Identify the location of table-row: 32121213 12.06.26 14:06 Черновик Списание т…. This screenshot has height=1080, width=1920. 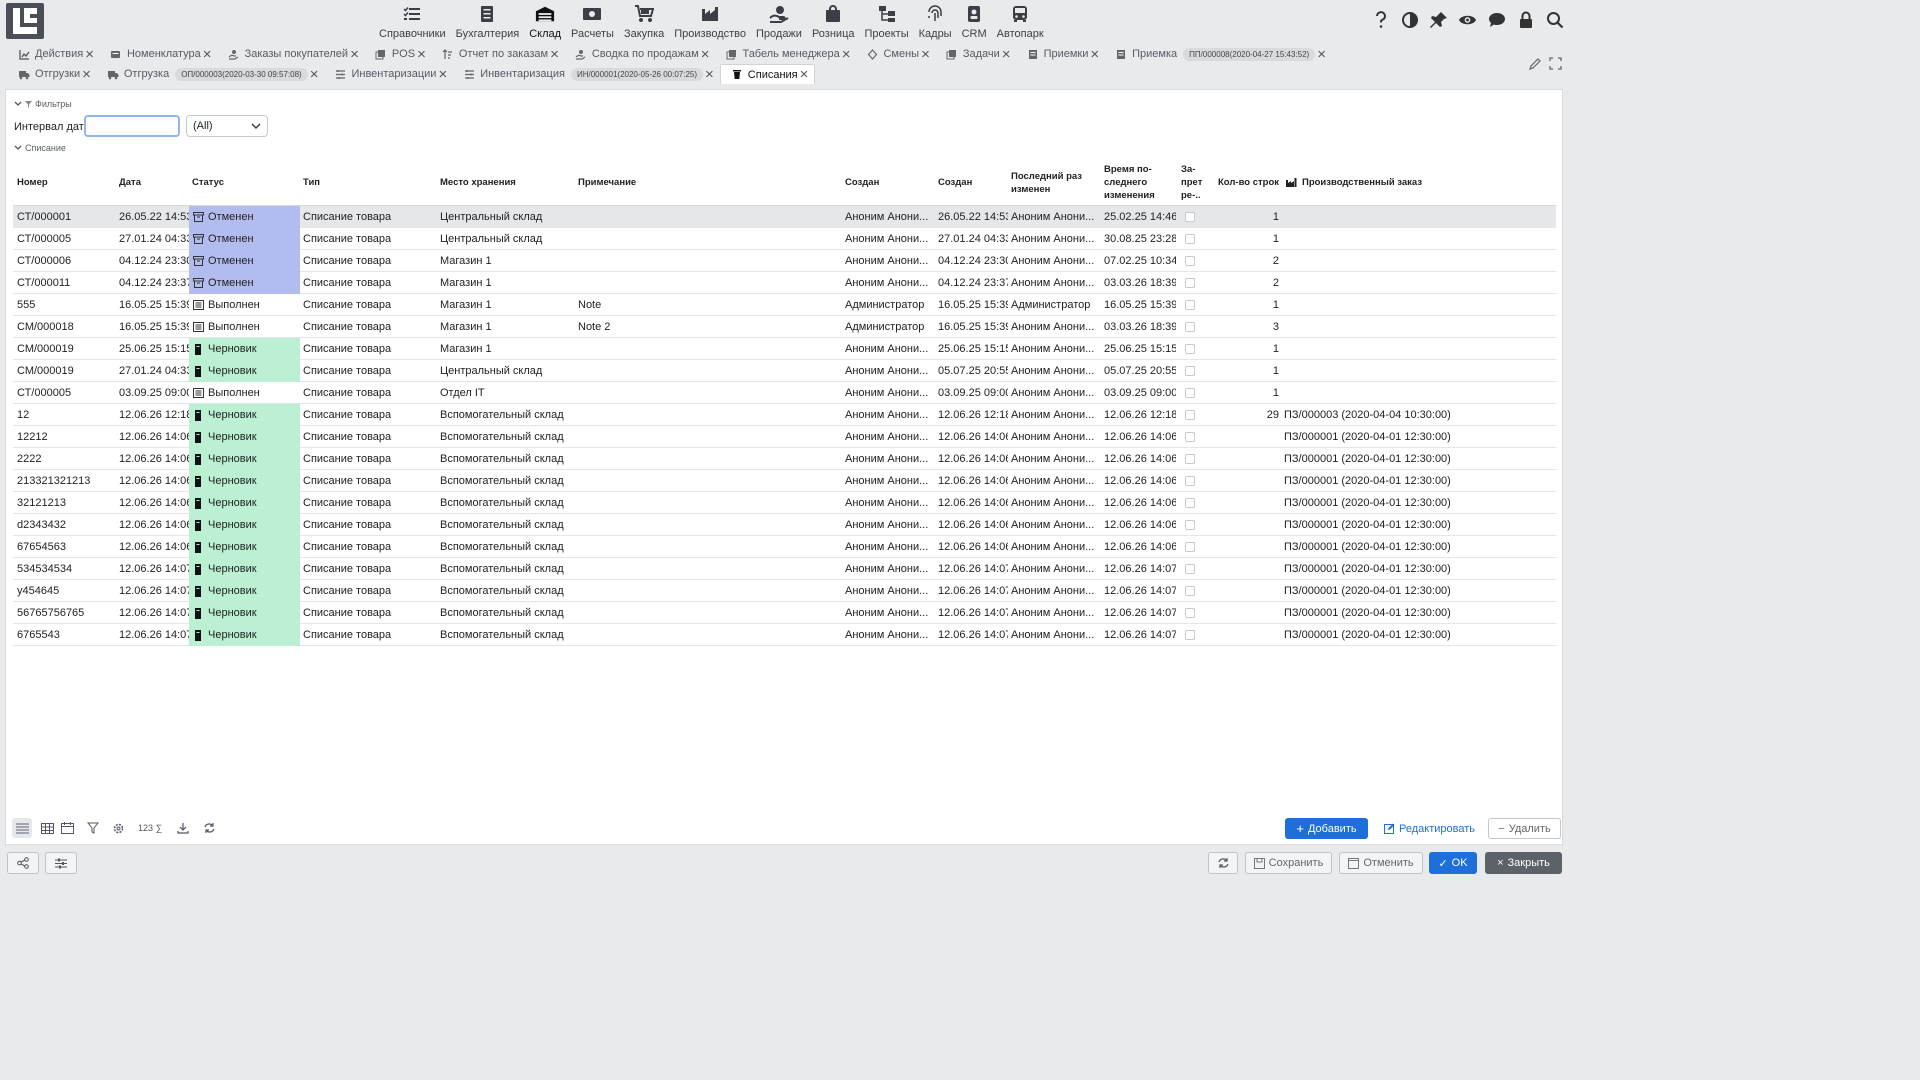
(784, 503).